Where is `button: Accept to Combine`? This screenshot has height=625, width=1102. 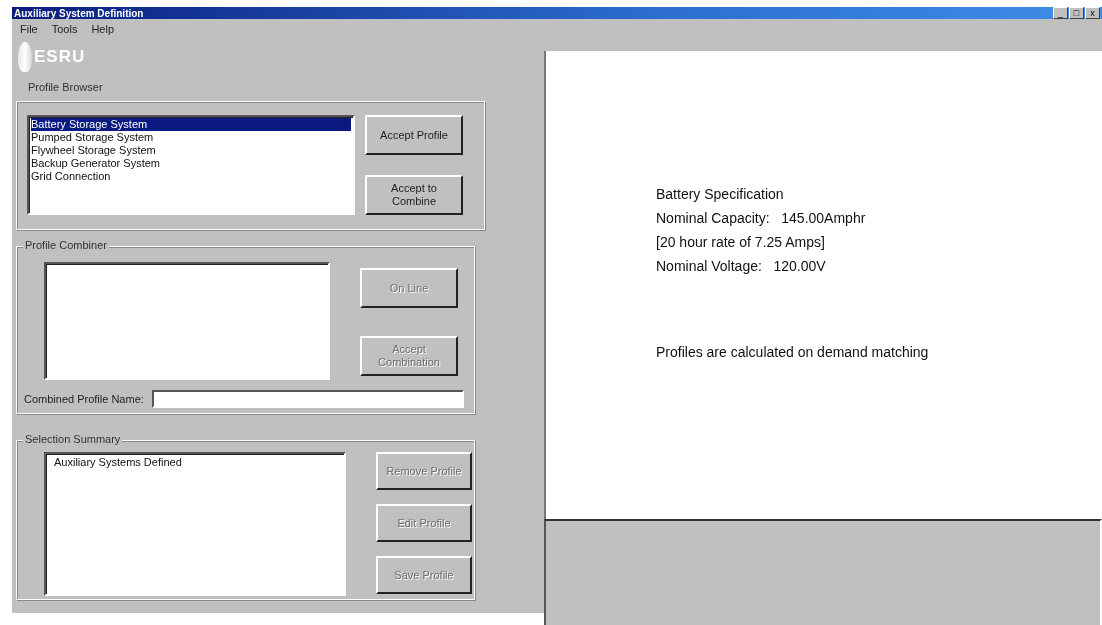 button: Accept to Combine is located at coordinates (414, 195).